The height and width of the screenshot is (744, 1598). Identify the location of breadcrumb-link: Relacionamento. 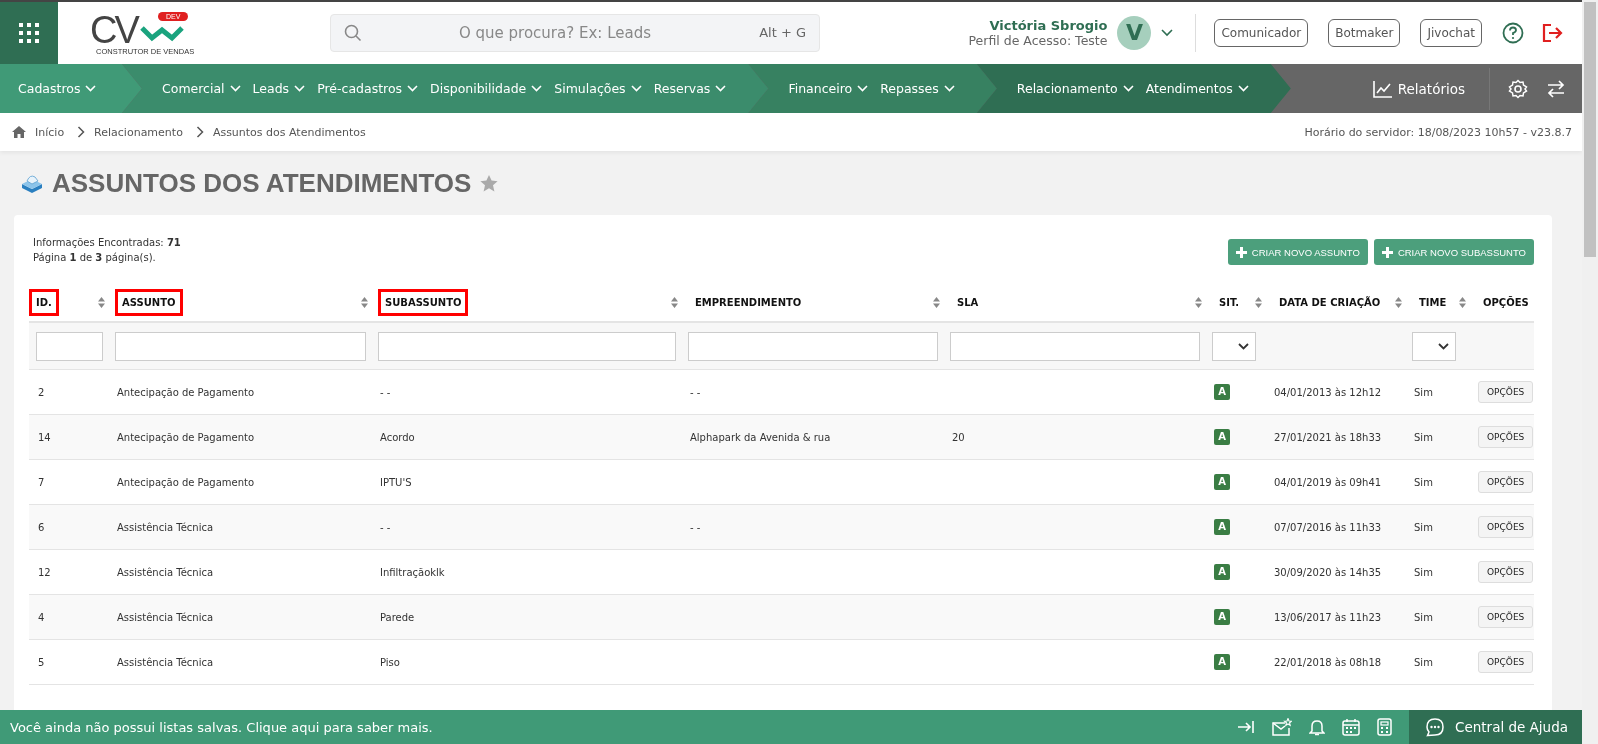
(138, 132).